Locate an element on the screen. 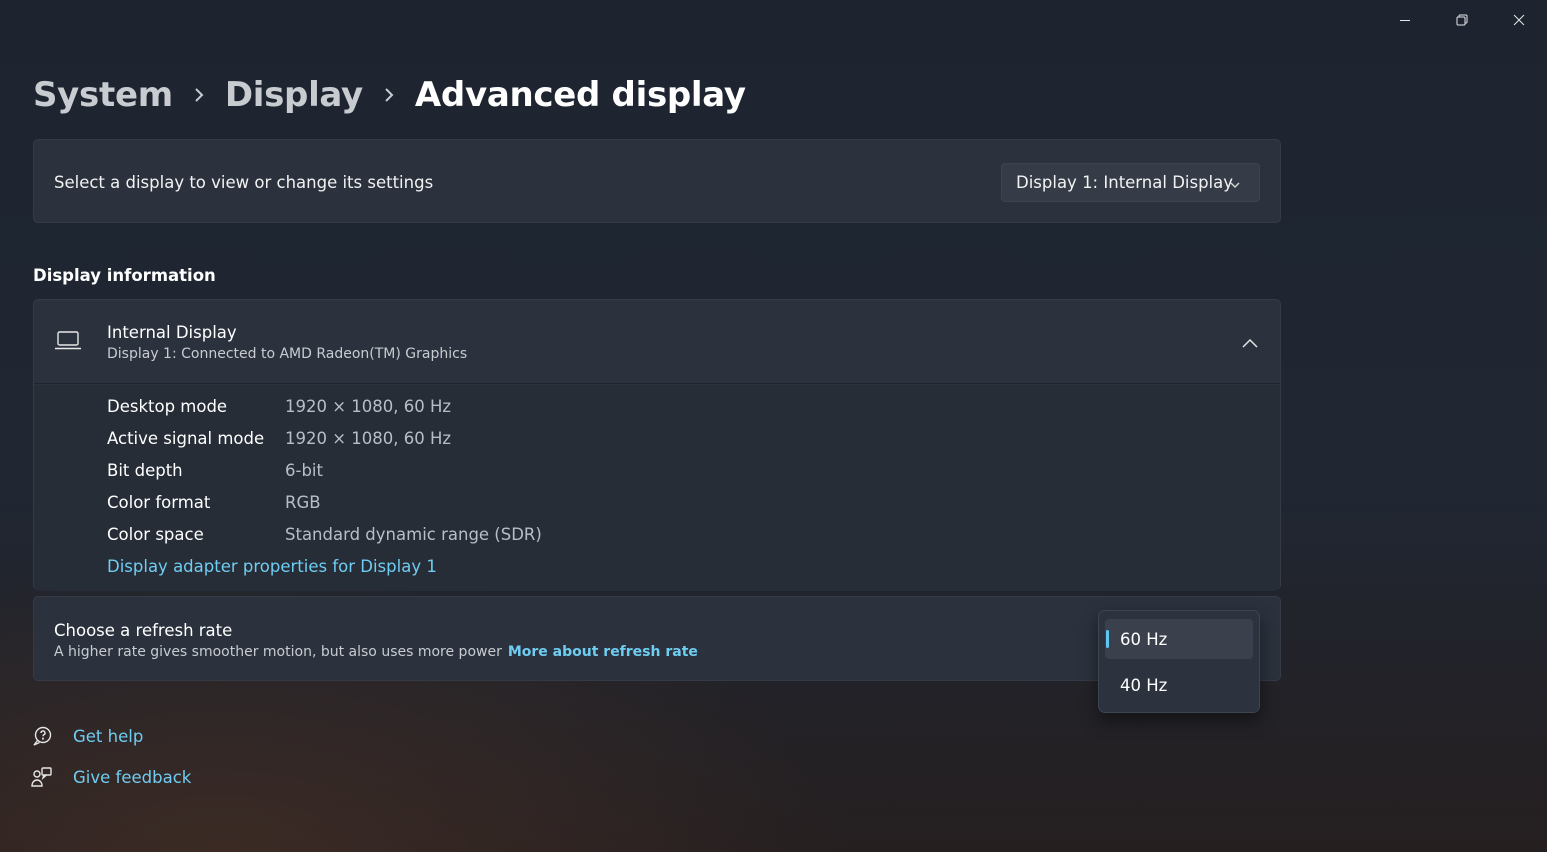 This screenshot has height=852, width=1547. display-select-value: Display 1: Internal Display is located at coordinates (1125, 182).